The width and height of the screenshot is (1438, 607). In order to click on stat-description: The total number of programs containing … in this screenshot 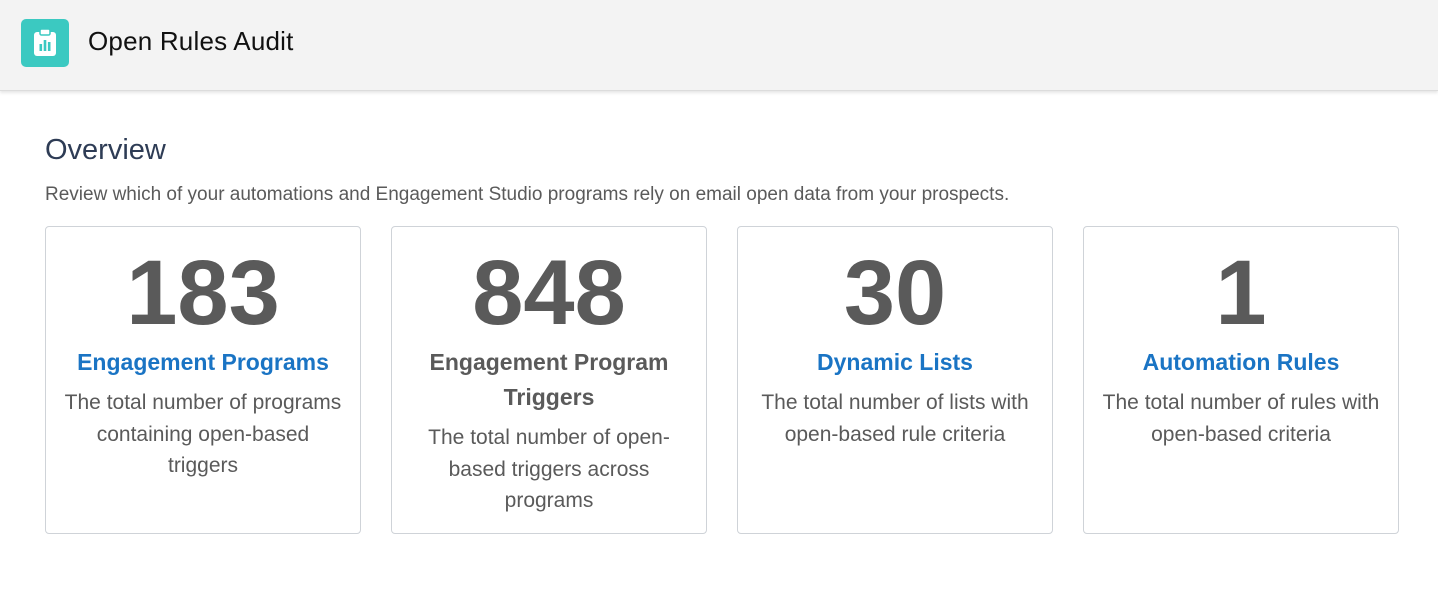, I will do `click(203, 434)`.